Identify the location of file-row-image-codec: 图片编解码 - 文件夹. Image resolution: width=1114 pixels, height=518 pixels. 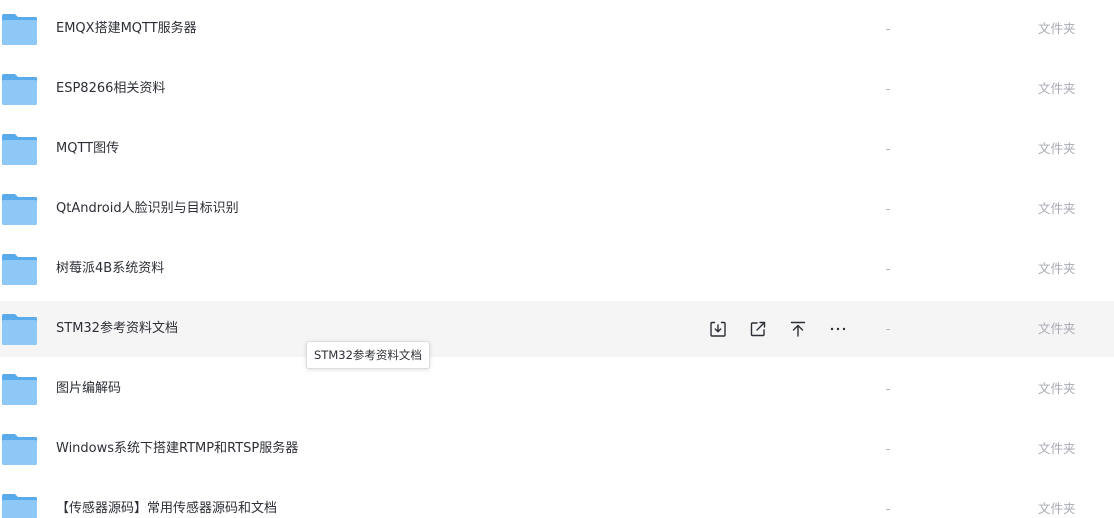
(557, 389).